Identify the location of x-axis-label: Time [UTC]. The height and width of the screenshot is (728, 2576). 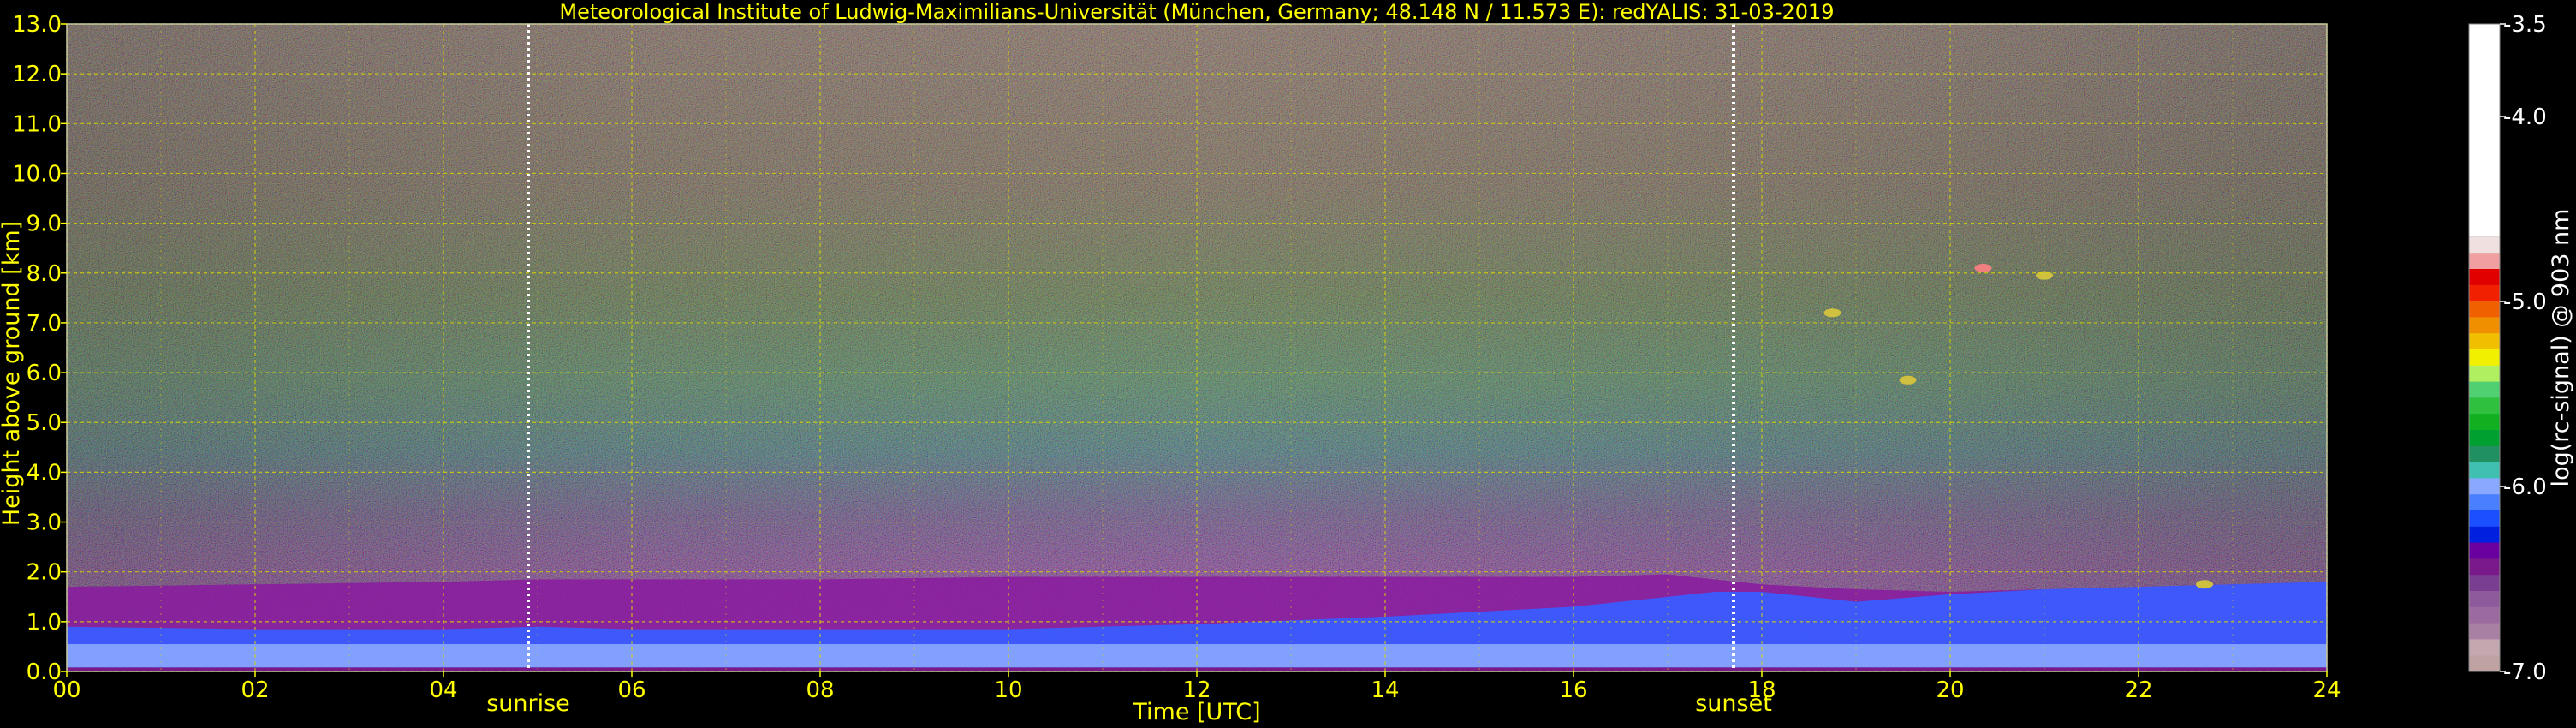
(1196, 712).